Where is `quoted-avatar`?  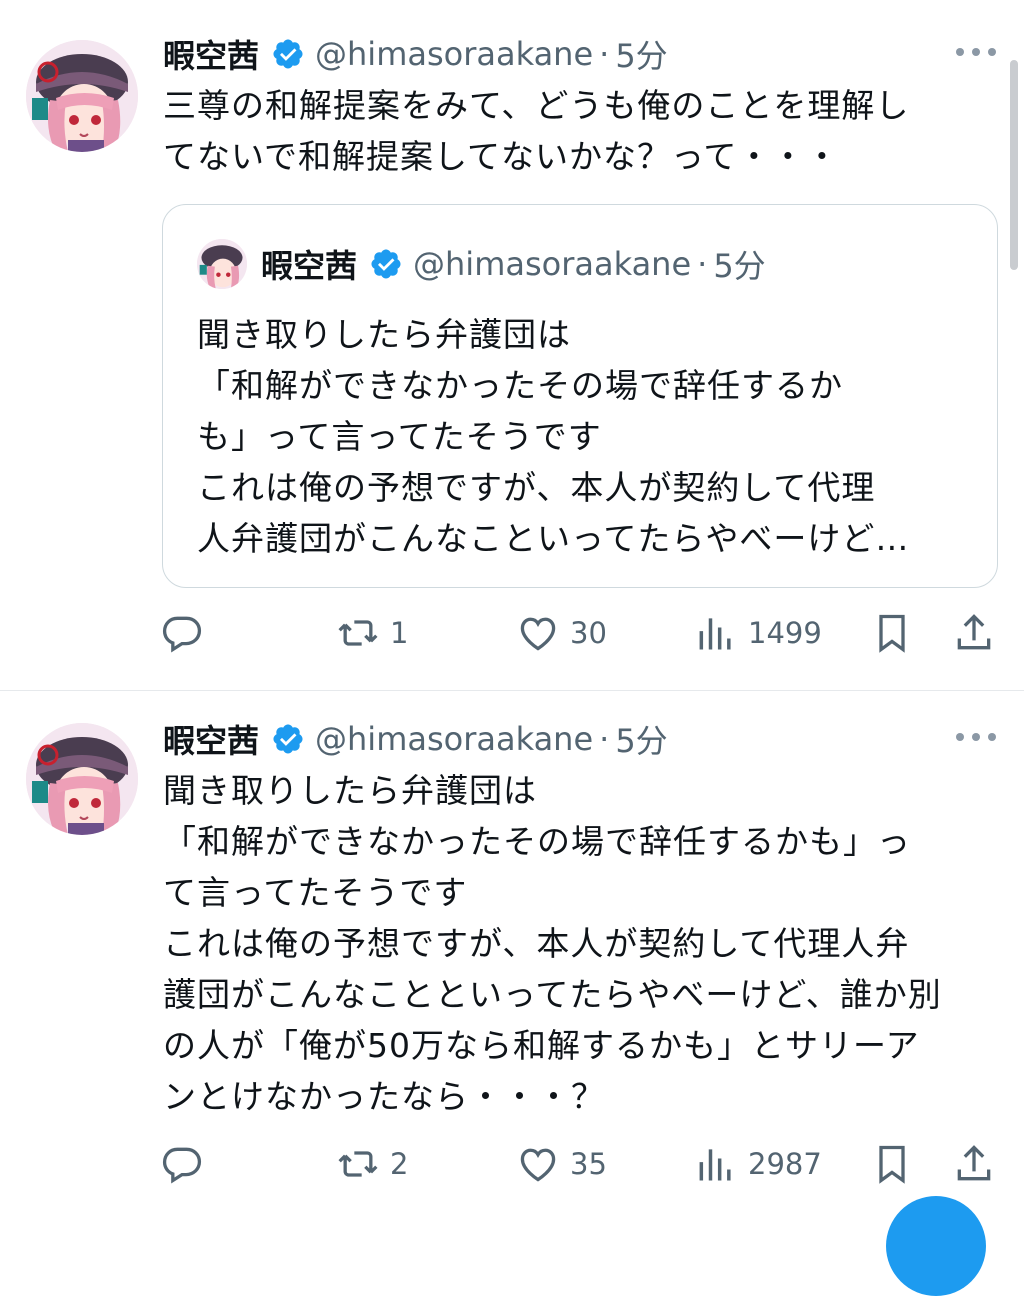
quoted-avatar is located at coordinates (222, 264).